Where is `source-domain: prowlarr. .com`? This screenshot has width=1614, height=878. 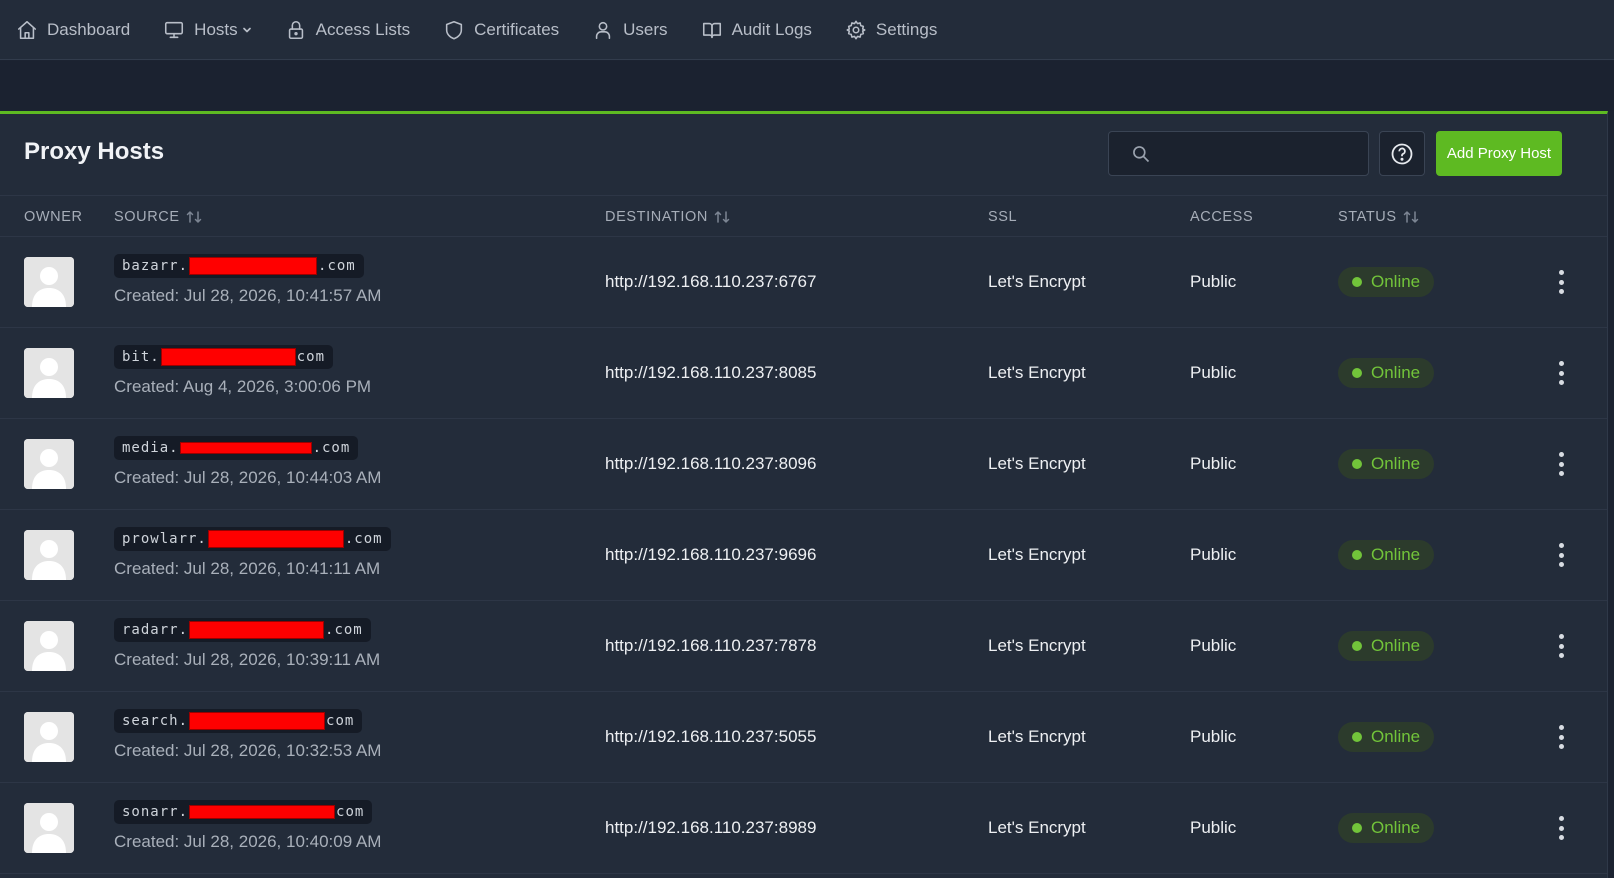 source-domain: prowlarr. .com is located at coordinates (252, 539).